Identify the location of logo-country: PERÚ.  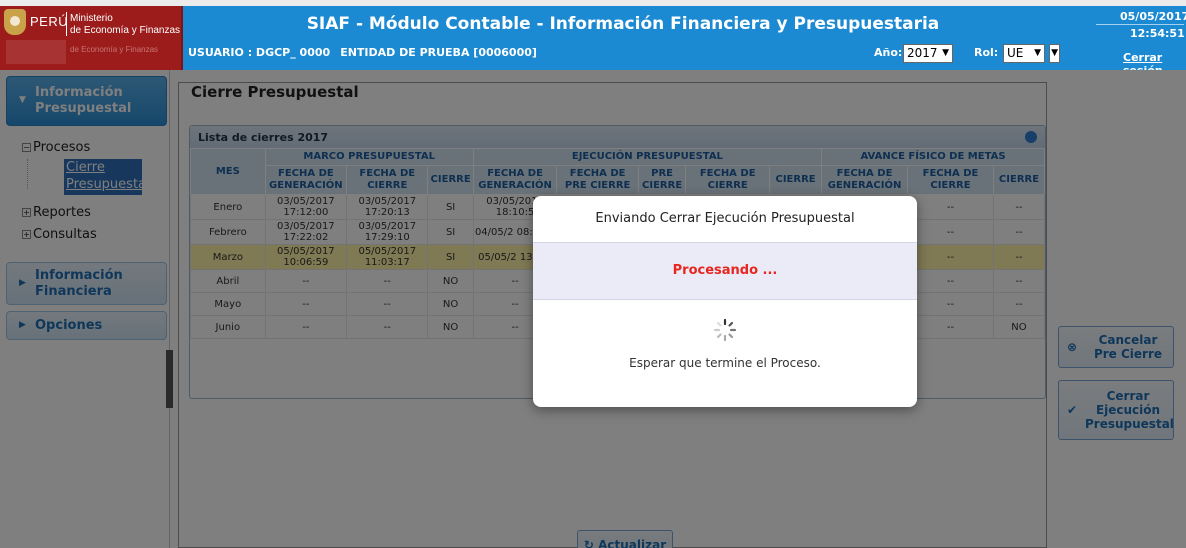
(49, 21).